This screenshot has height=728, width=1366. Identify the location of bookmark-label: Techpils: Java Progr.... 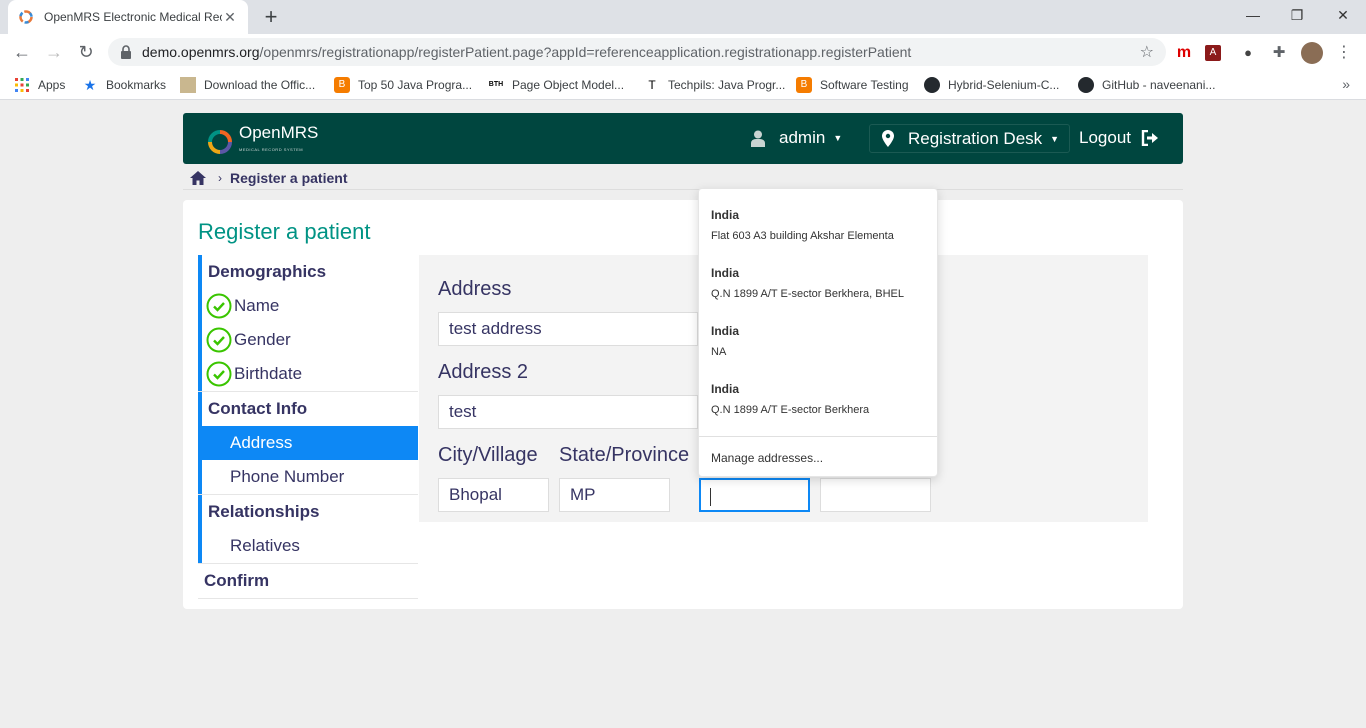
(727, 85).